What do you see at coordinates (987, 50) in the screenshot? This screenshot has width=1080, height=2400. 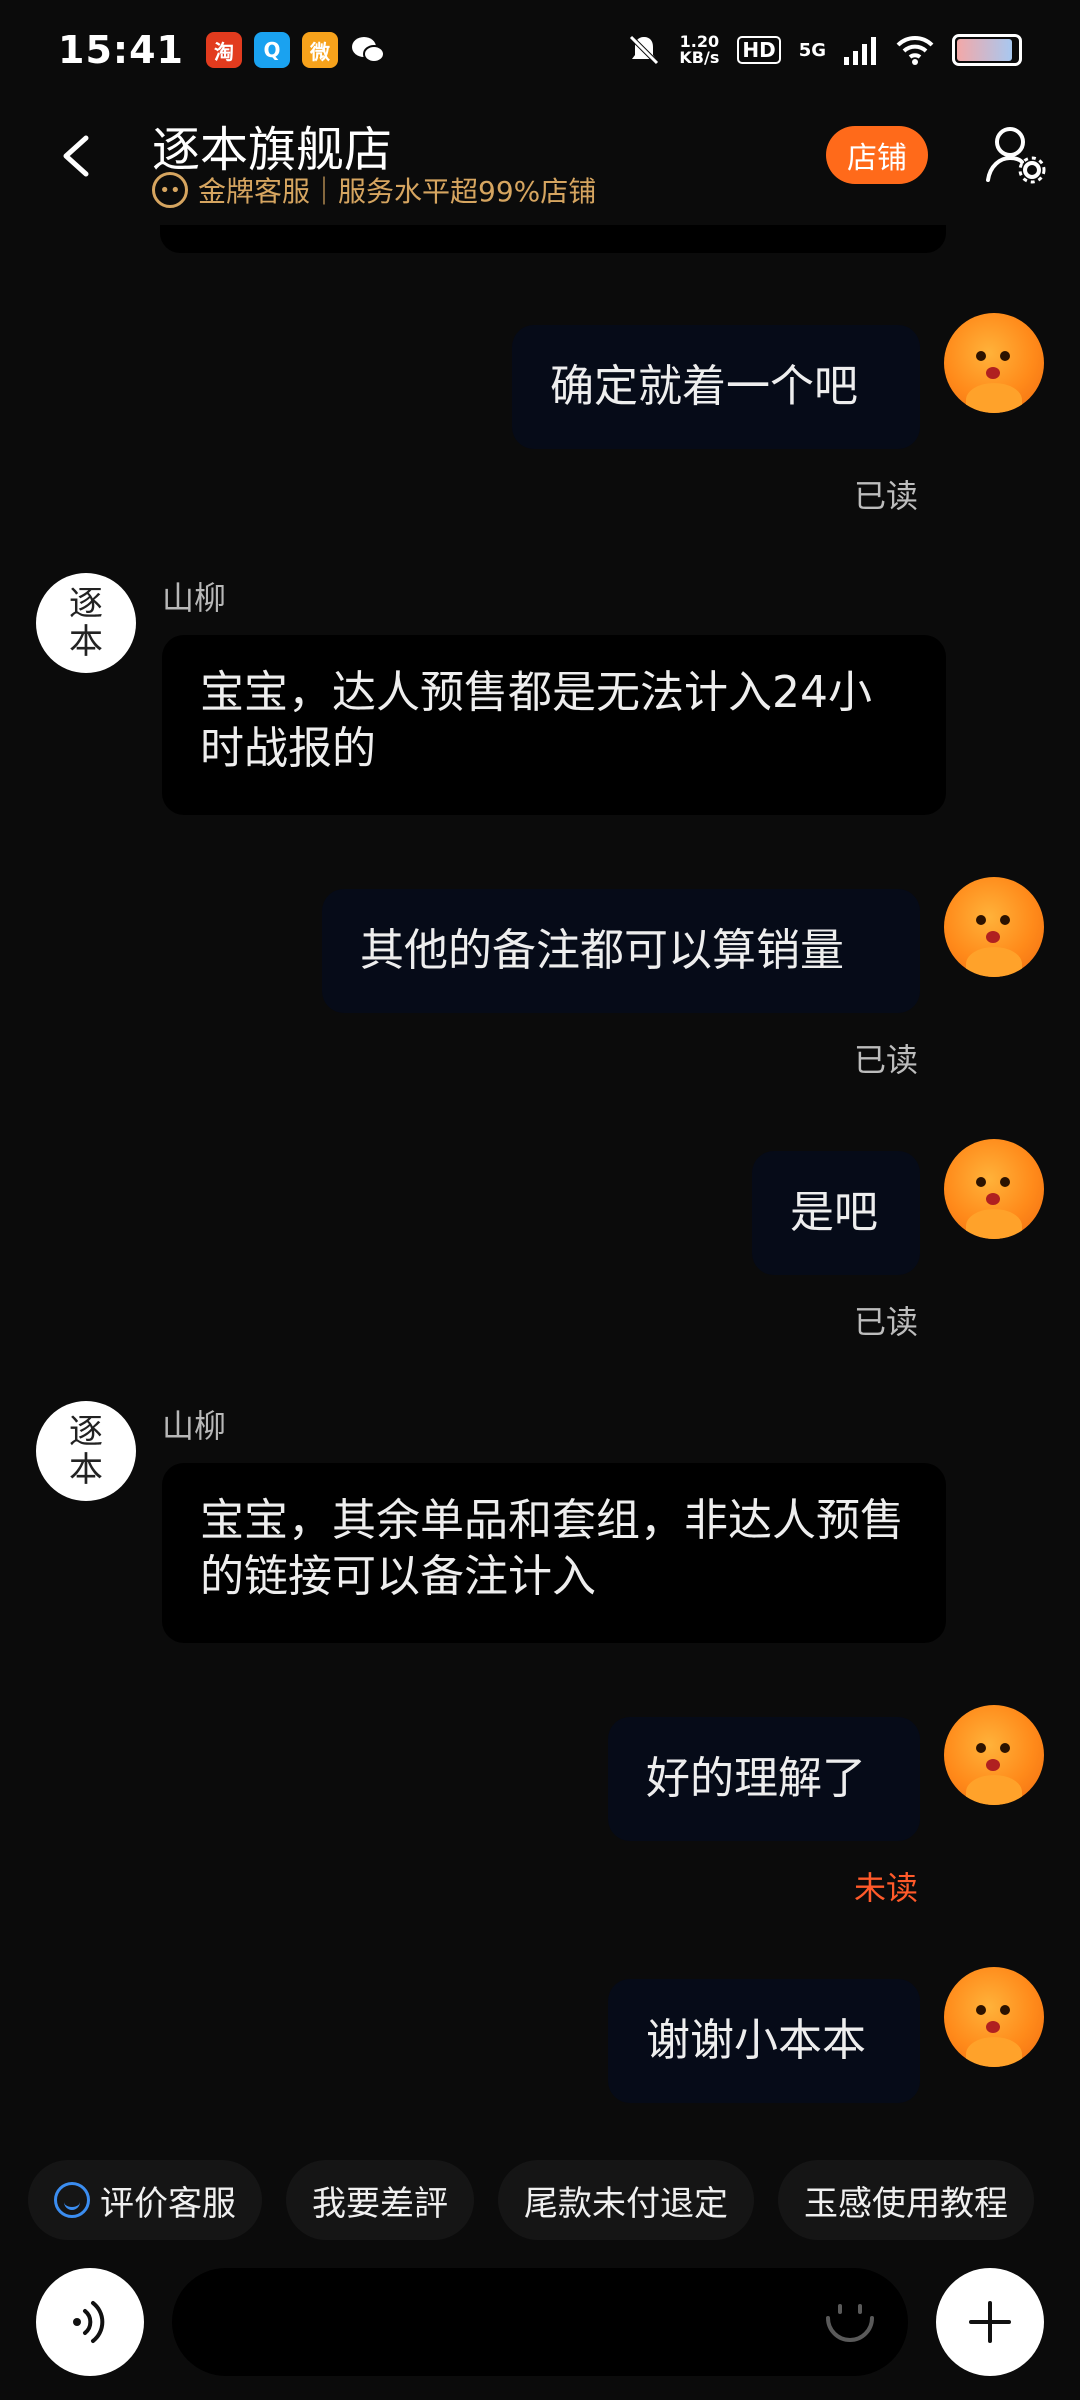 I see `battery-icon` at bounding box center [987, 50].